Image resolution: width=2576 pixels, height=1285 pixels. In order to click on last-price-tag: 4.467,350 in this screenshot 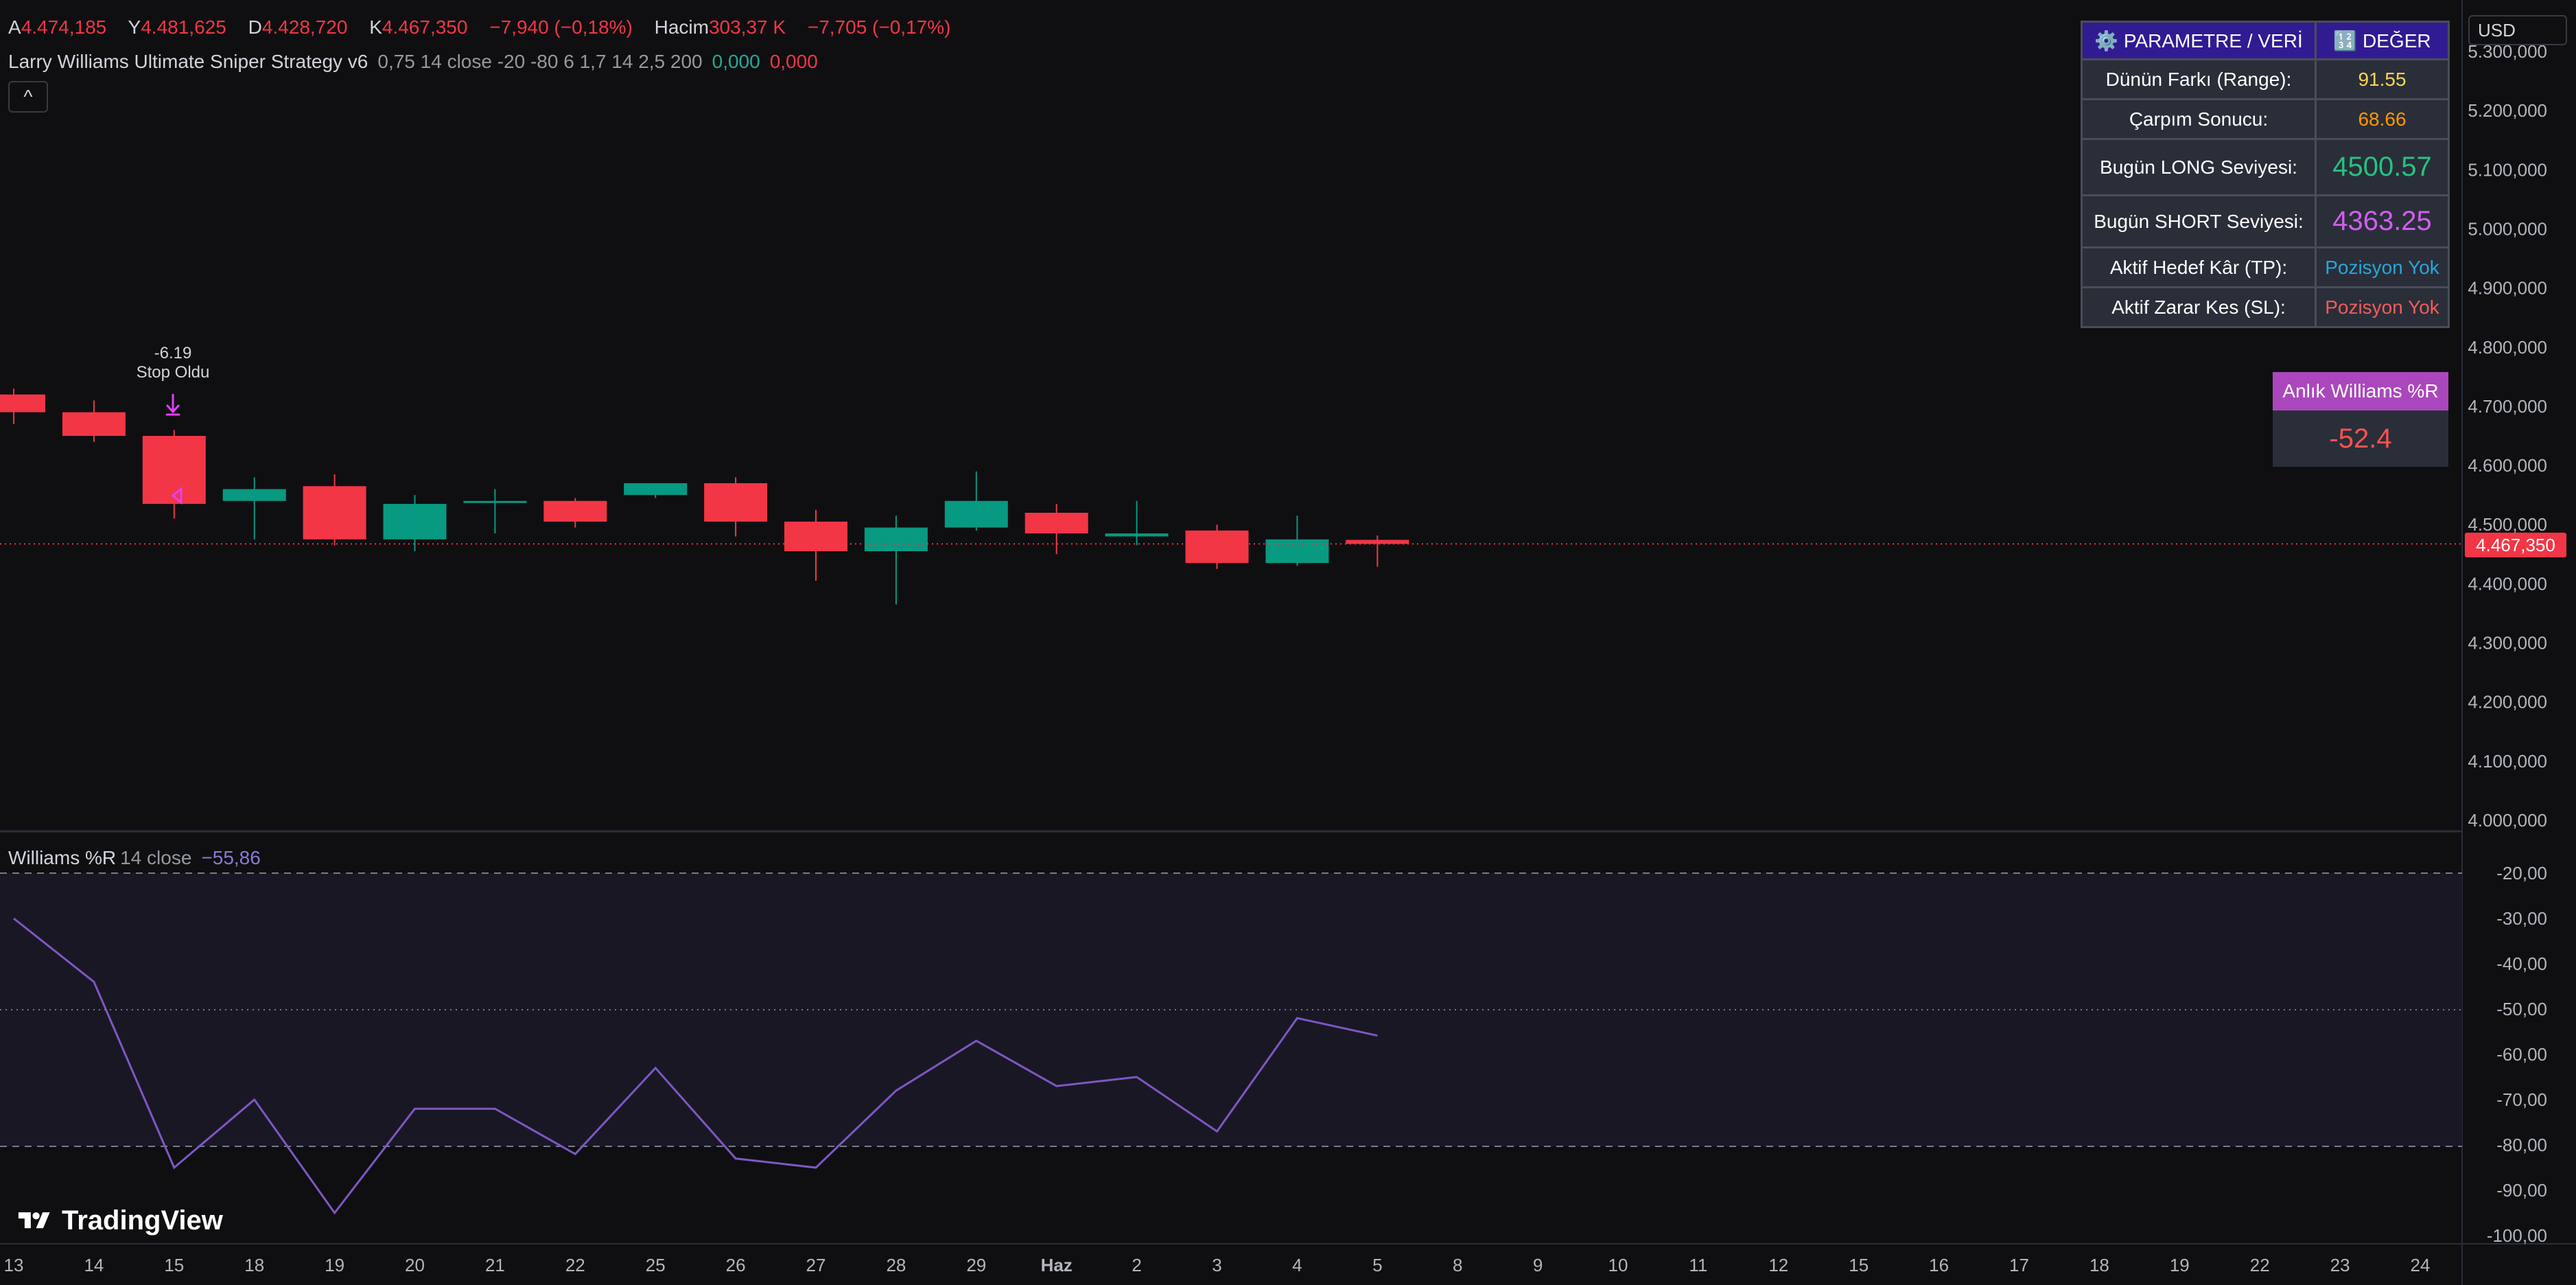, I will do `click(2515, 545)`.